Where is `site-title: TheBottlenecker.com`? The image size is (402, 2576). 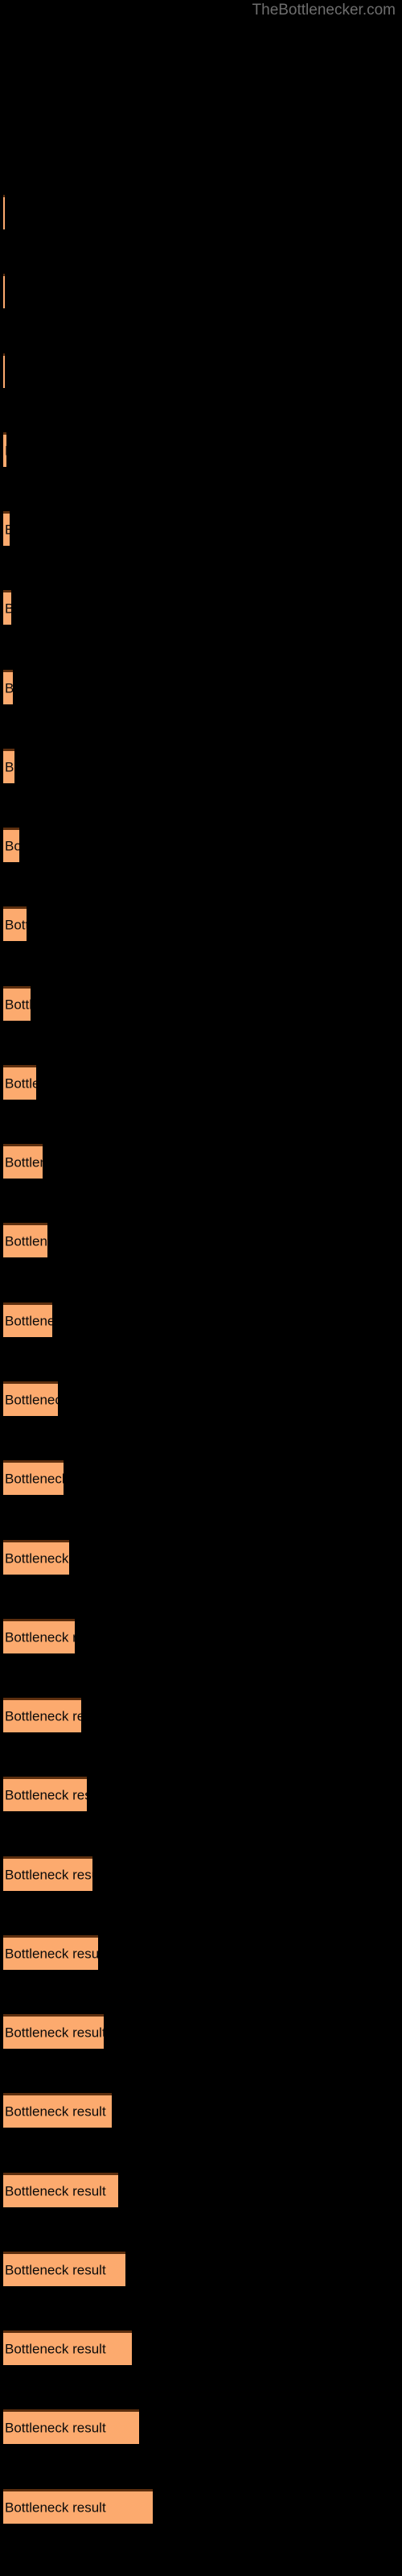
site-title: TheBottlenecker.com is located at coordinates (324, 10).